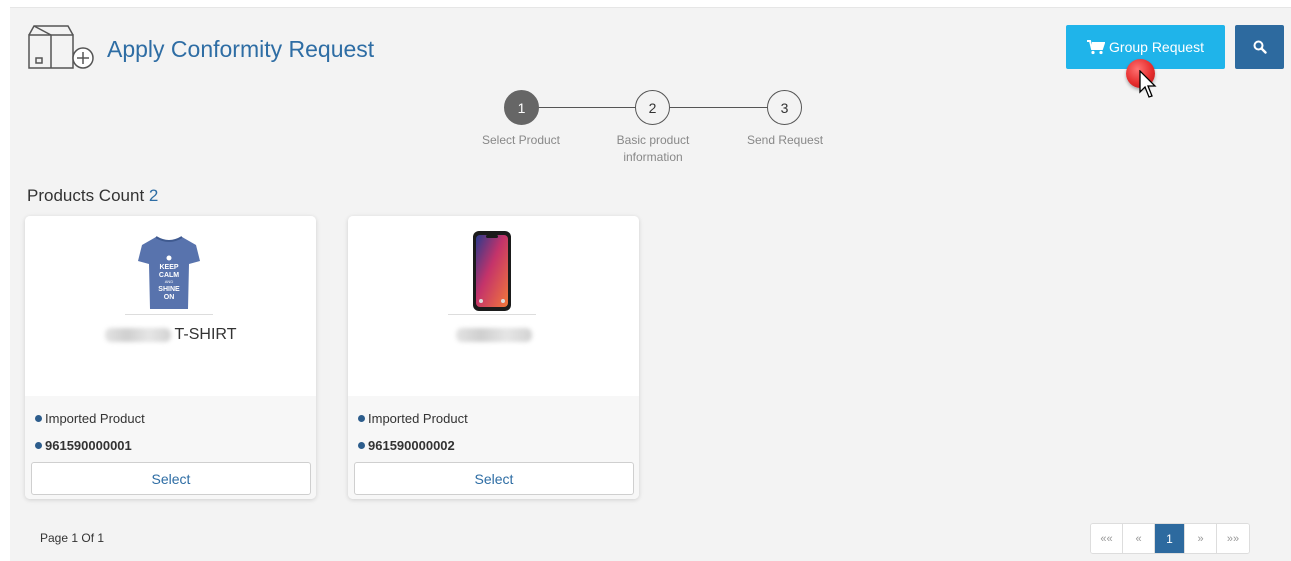  Describe the element at coordinates (72, 538) in the screenshot. I see `page-info: Page 1 Of 1` at that location.